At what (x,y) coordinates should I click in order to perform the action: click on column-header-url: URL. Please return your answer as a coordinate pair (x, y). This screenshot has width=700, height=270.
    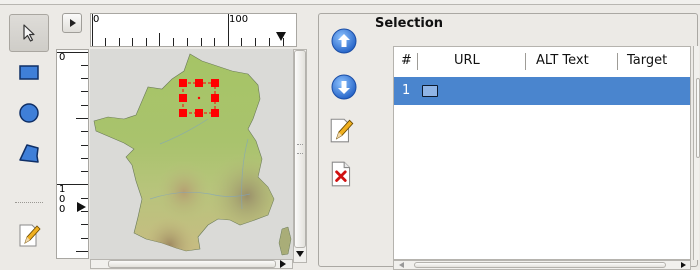
    Looking at the image, I should click on (467, 61).